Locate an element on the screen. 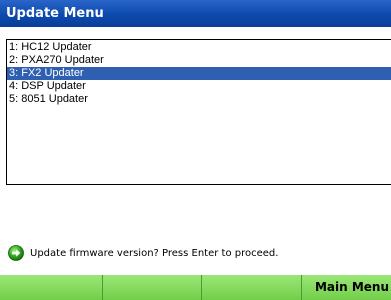 This screenshot has height=300, width=391. list-item-pxa270-updater: 2: PXA270 Updater is located at coordinates (199, 60).